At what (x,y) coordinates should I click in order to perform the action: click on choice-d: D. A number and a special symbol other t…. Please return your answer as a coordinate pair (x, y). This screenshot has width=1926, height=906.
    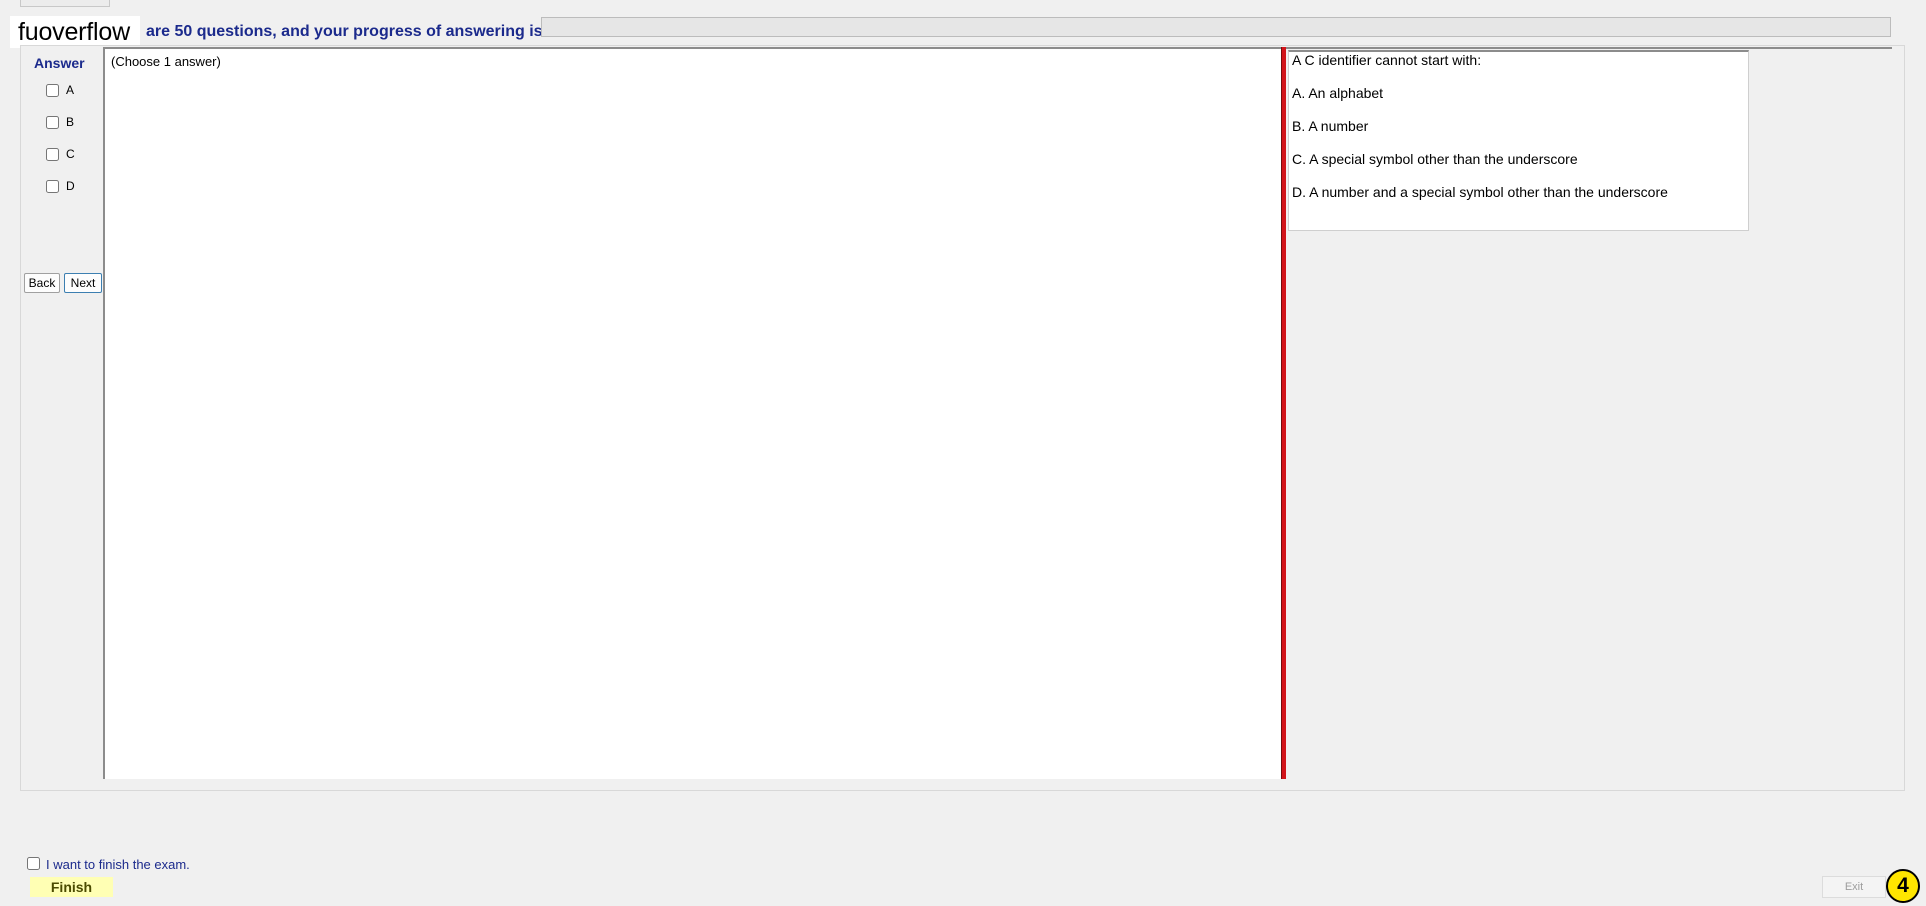
    Looking at the image, I should click on (1480, 192).